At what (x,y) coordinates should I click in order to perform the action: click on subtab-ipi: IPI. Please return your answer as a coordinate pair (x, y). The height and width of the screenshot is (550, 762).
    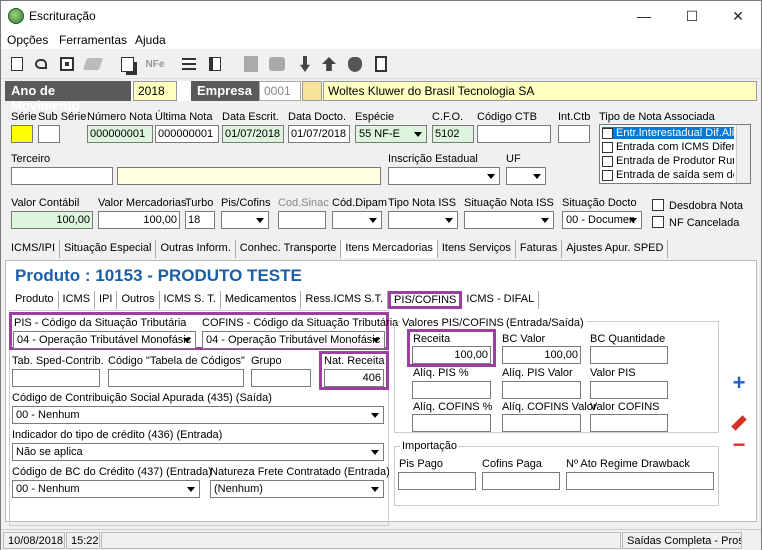
    Looking at the image, I should click on (106, 300).